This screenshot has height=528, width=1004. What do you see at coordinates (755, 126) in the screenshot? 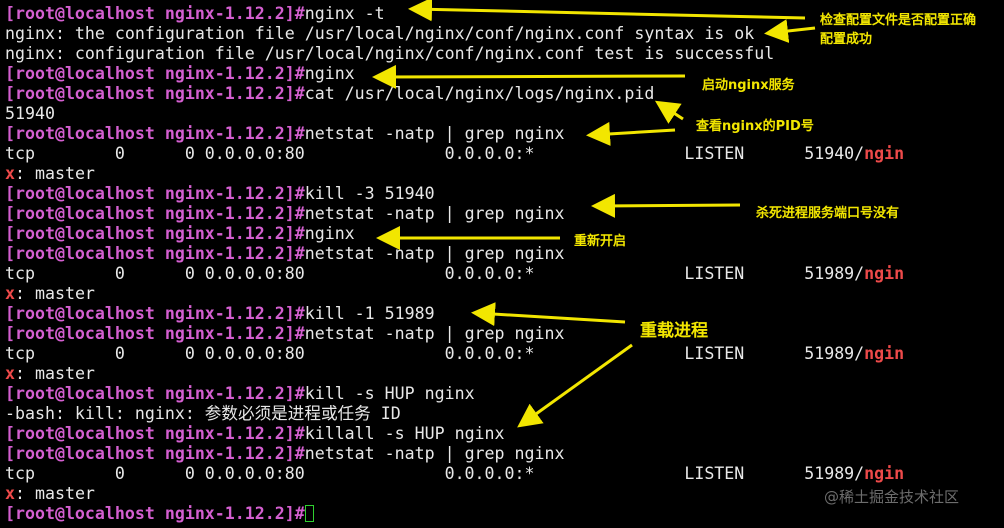
I see `annotation-pid: 查看nginx的PID号` at bounding box center [755, 126].